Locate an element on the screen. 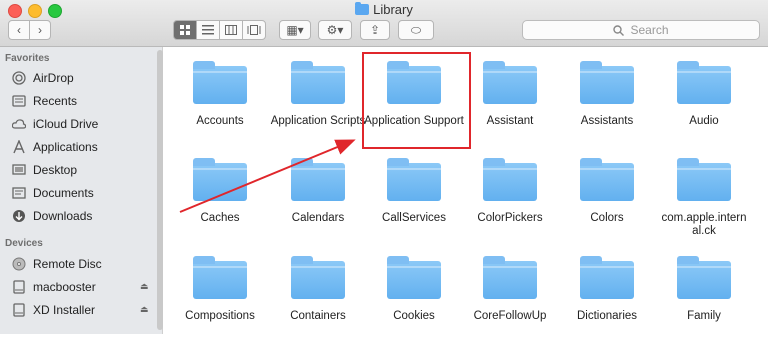  sidebar-item-icloud: iCloud Drive is located at coordinates (55, 124).